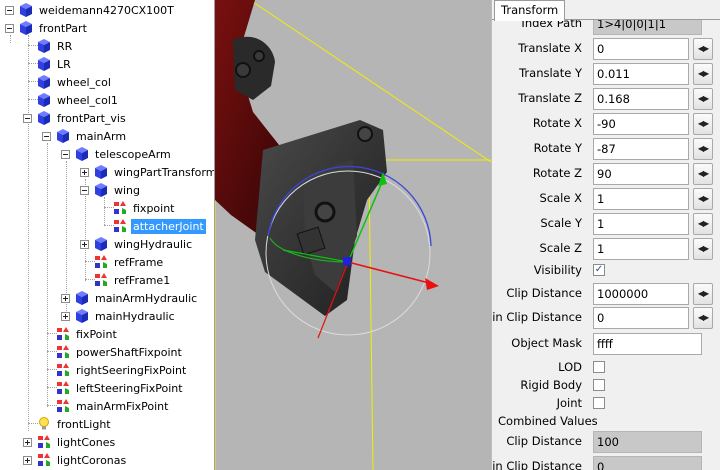 This screenshot has width=720, height=470. What do you see at coordinates (606, 271) in the screenshot?
I see `visibility-row: Visibility ✓` at bounding box center [606, 271].